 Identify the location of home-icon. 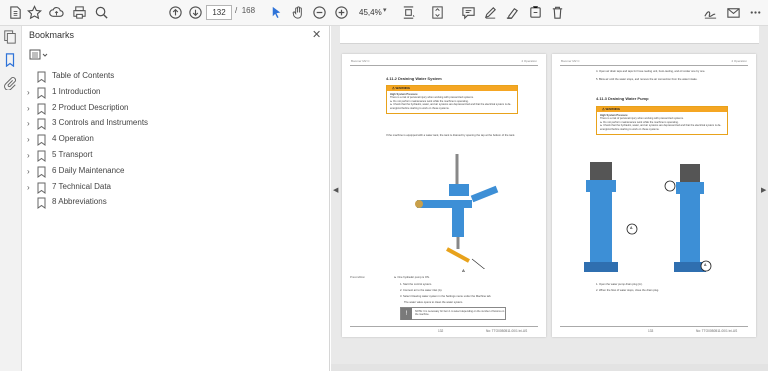
(15, 12).